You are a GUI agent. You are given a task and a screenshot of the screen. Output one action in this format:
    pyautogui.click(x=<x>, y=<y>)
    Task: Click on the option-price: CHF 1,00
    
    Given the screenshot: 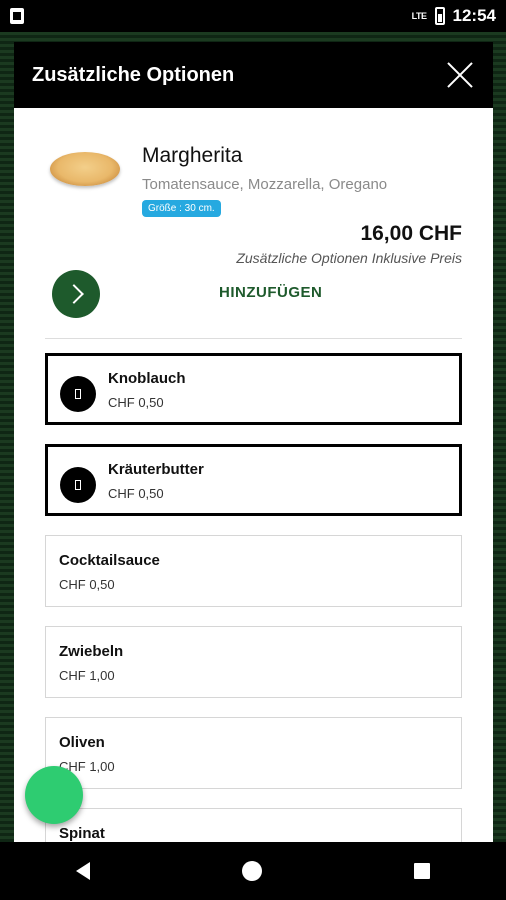 What is the action you would take?
    pyautogui.click(x=87, y=675)
    